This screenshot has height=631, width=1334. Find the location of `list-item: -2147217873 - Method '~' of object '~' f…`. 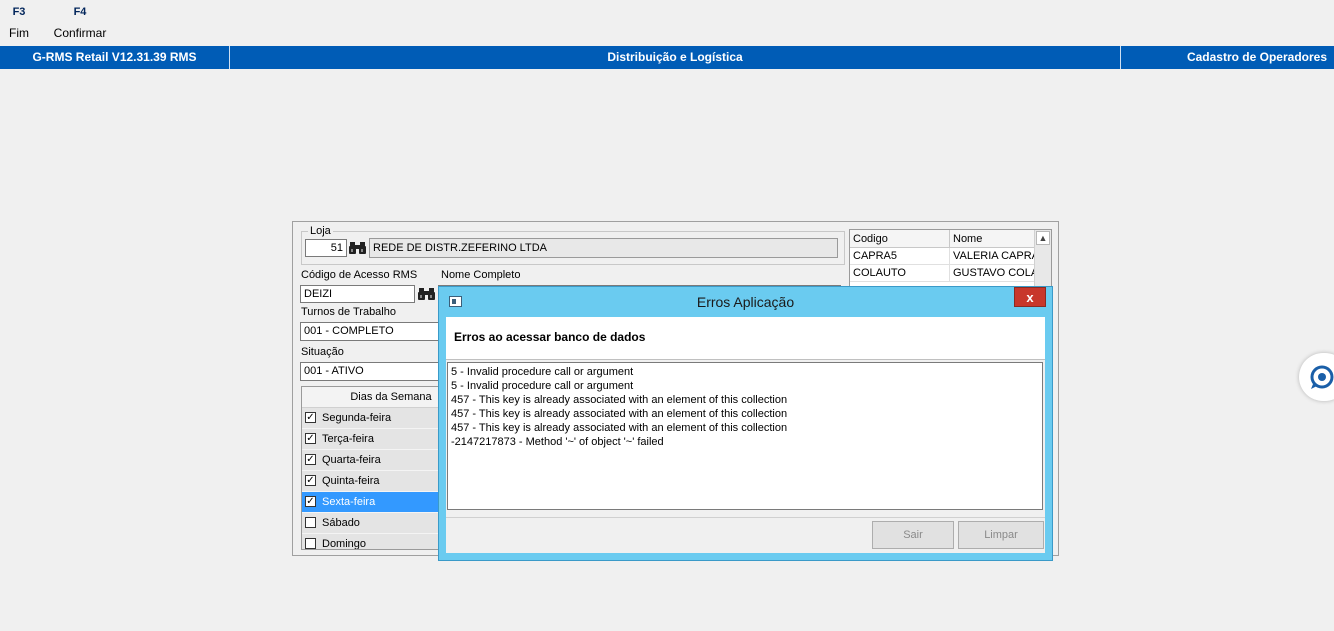

list-item: -2147217873 - Method '~' of object '~' f… is located at coordinates (557, 442).